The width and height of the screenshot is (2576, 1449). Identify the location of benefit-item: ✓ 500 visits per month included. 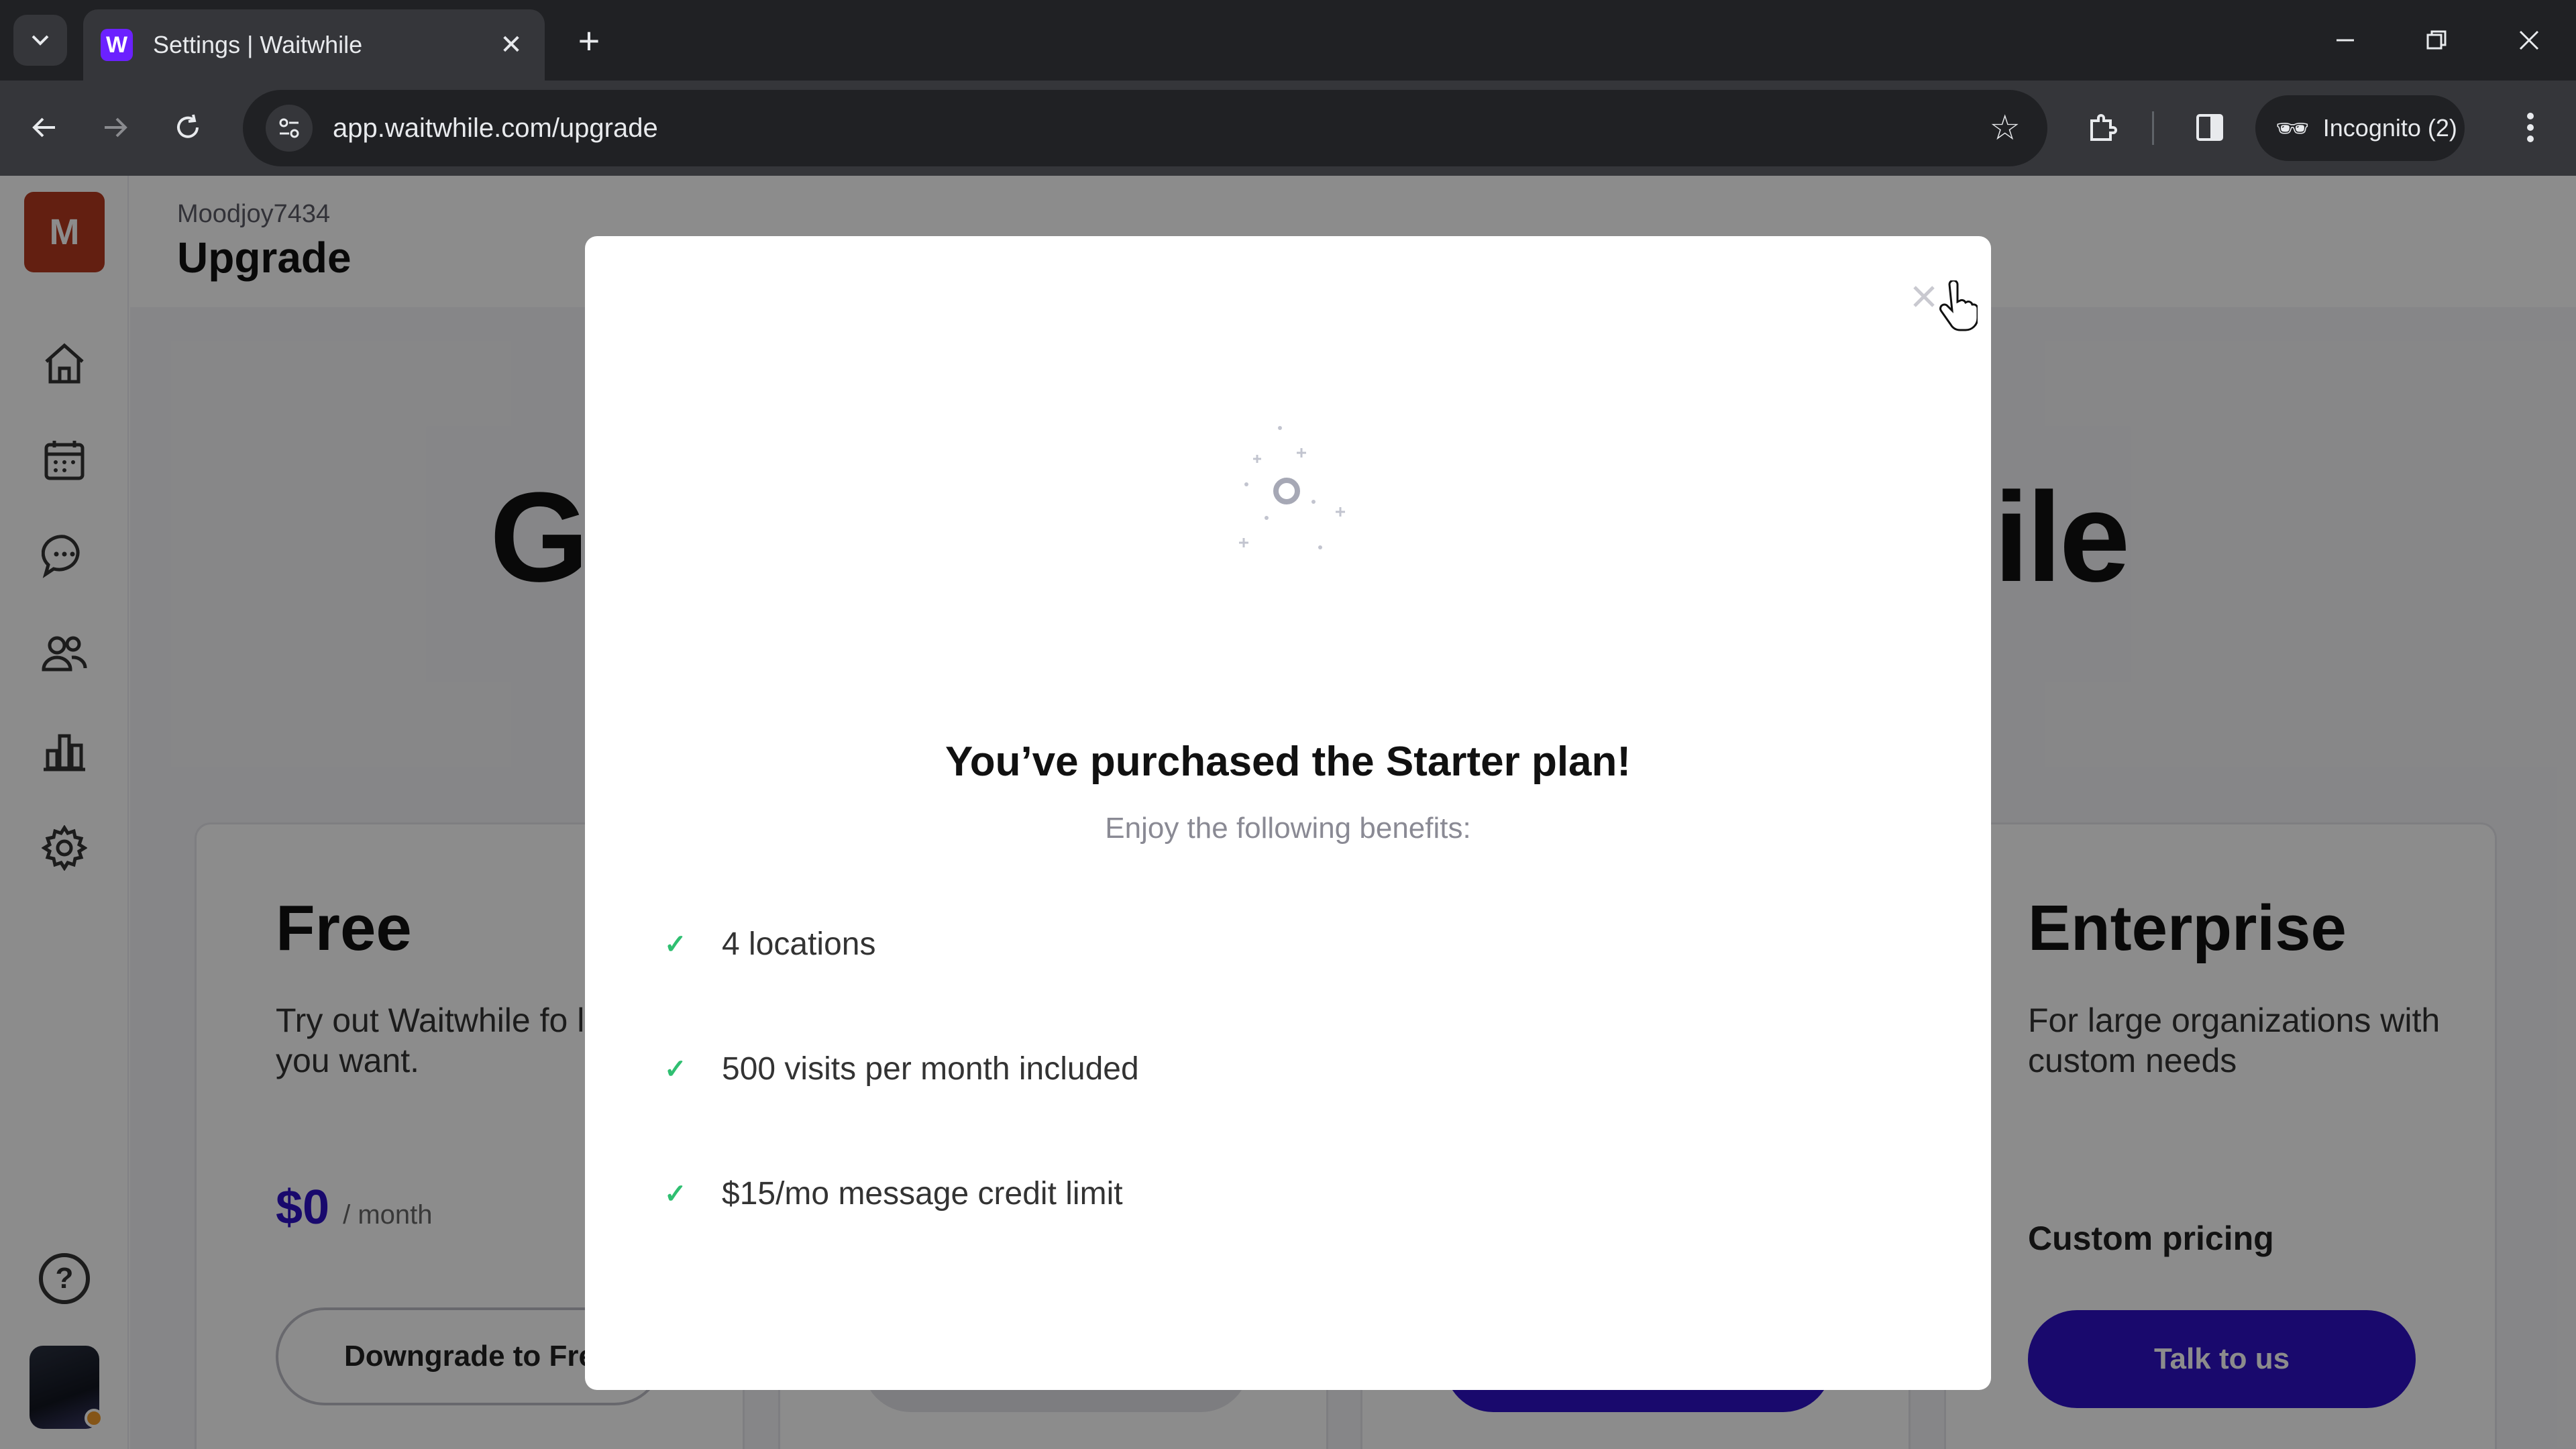
(901, 1069).